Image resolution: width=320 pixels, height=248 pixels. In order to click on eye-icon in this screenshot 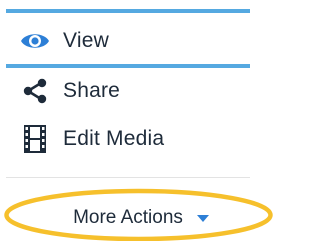, I will do `click(35, 41)`.